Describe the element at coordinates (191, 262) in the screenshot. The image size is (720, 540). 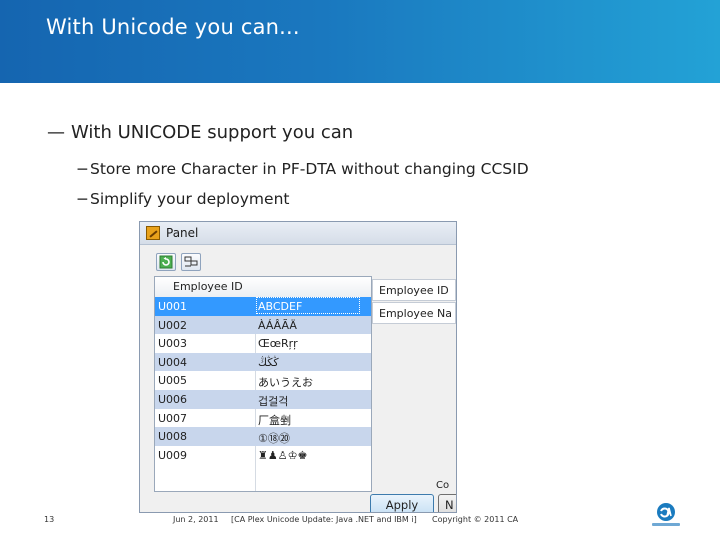
I see `grid-view-icon` at that location.